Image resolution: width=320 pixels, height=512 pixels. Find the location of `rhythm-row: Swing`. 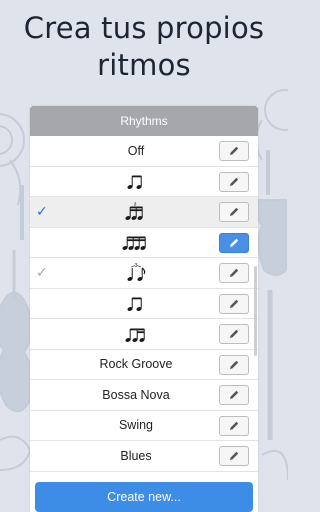

rhythm-row: Swing is located at coordinates (144, 426).